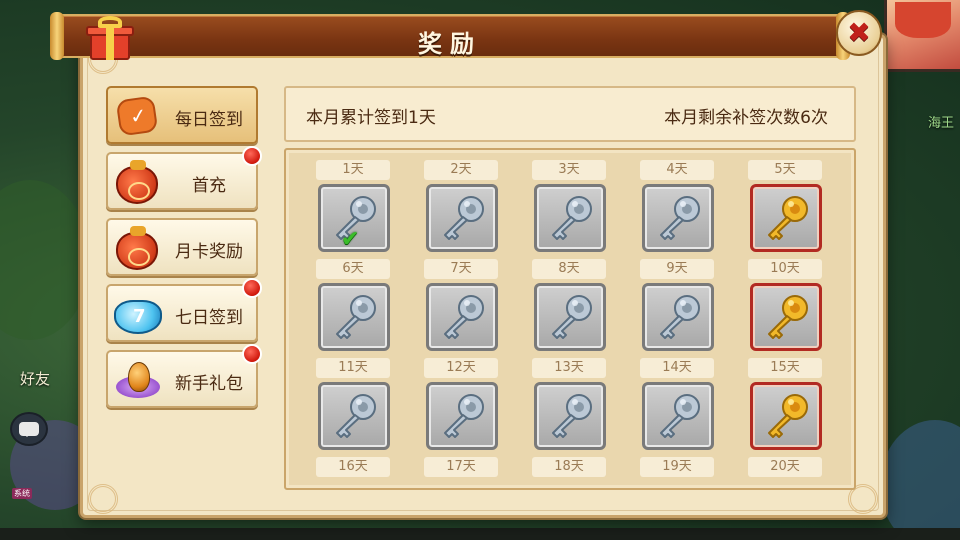 The image size is (960, 540). I want to click on chat-button, so click(29, 429).